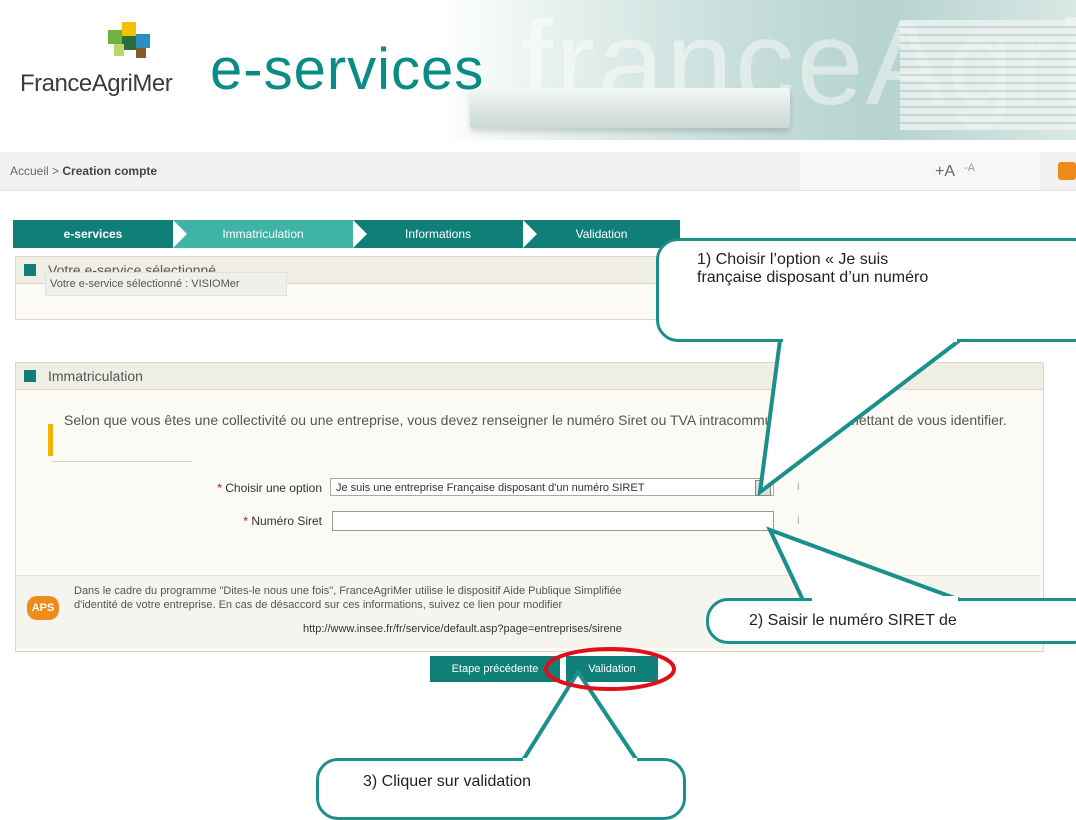 The width and height of the screenshot is (1076, 820). What do you see at coordinates (813, 277) in the screenshot?
I see `callout-1-line-2: française disposant d’un numéro` at bounding box center [813, 277].